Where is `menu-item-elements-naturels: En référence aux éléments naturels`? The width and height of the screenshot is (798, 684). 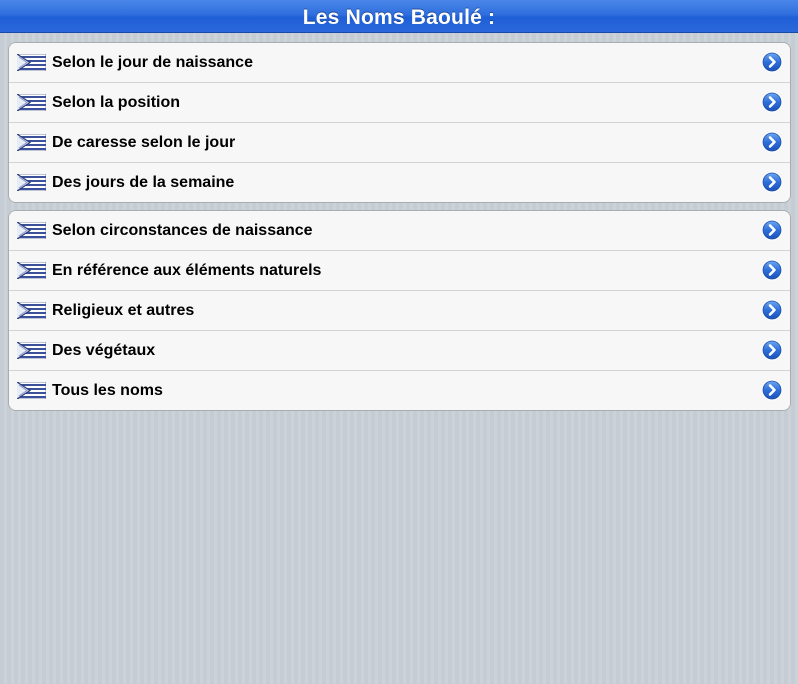 menu-item-elements-naturels: En référence aux éléments naturels is located at coordinates (399, 271).